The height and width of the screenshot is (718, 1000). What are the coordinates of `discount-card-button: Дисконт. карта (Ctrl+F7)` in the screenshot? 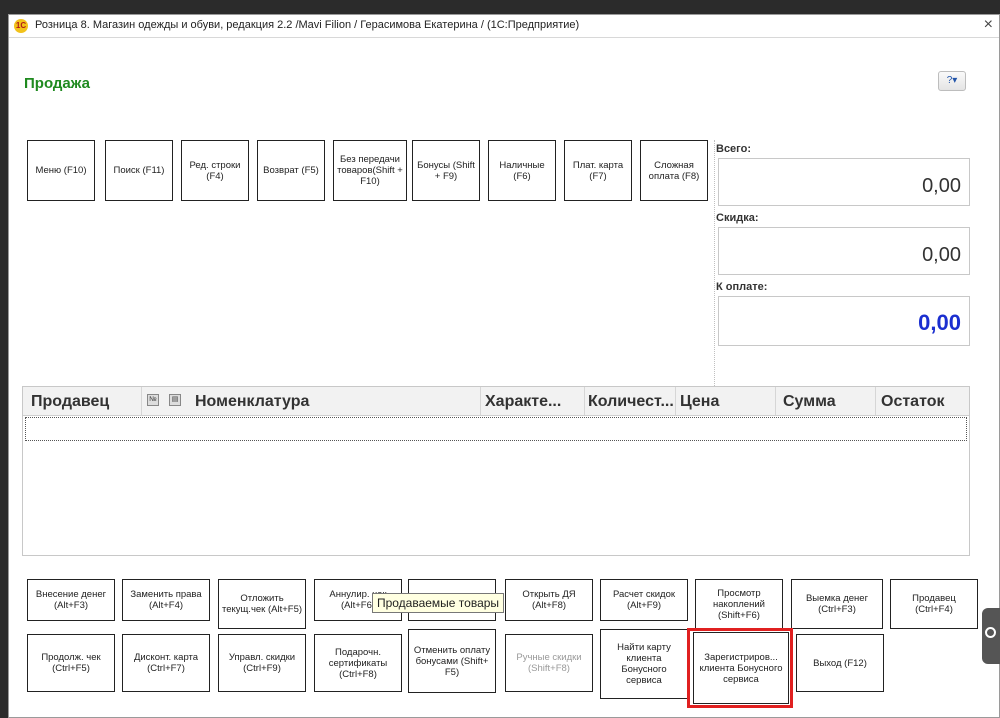 It's located at (166, 663).